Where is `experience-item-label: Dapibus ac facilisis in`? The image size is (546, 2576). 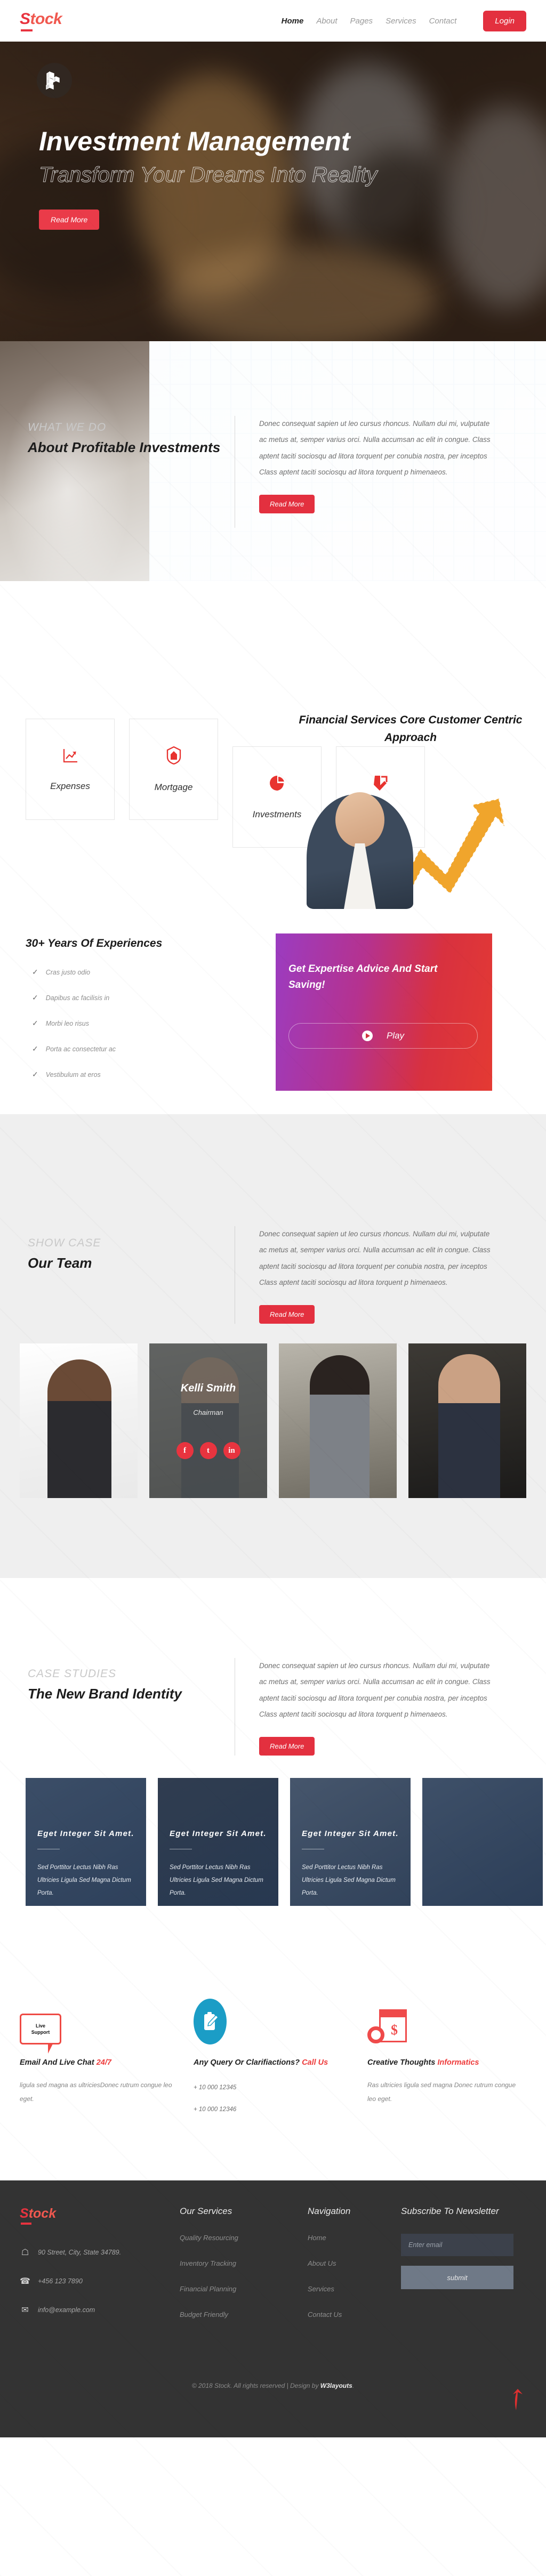 experience-item-label: Dapibus ac facilisis in is located at coordinates (77, 998).